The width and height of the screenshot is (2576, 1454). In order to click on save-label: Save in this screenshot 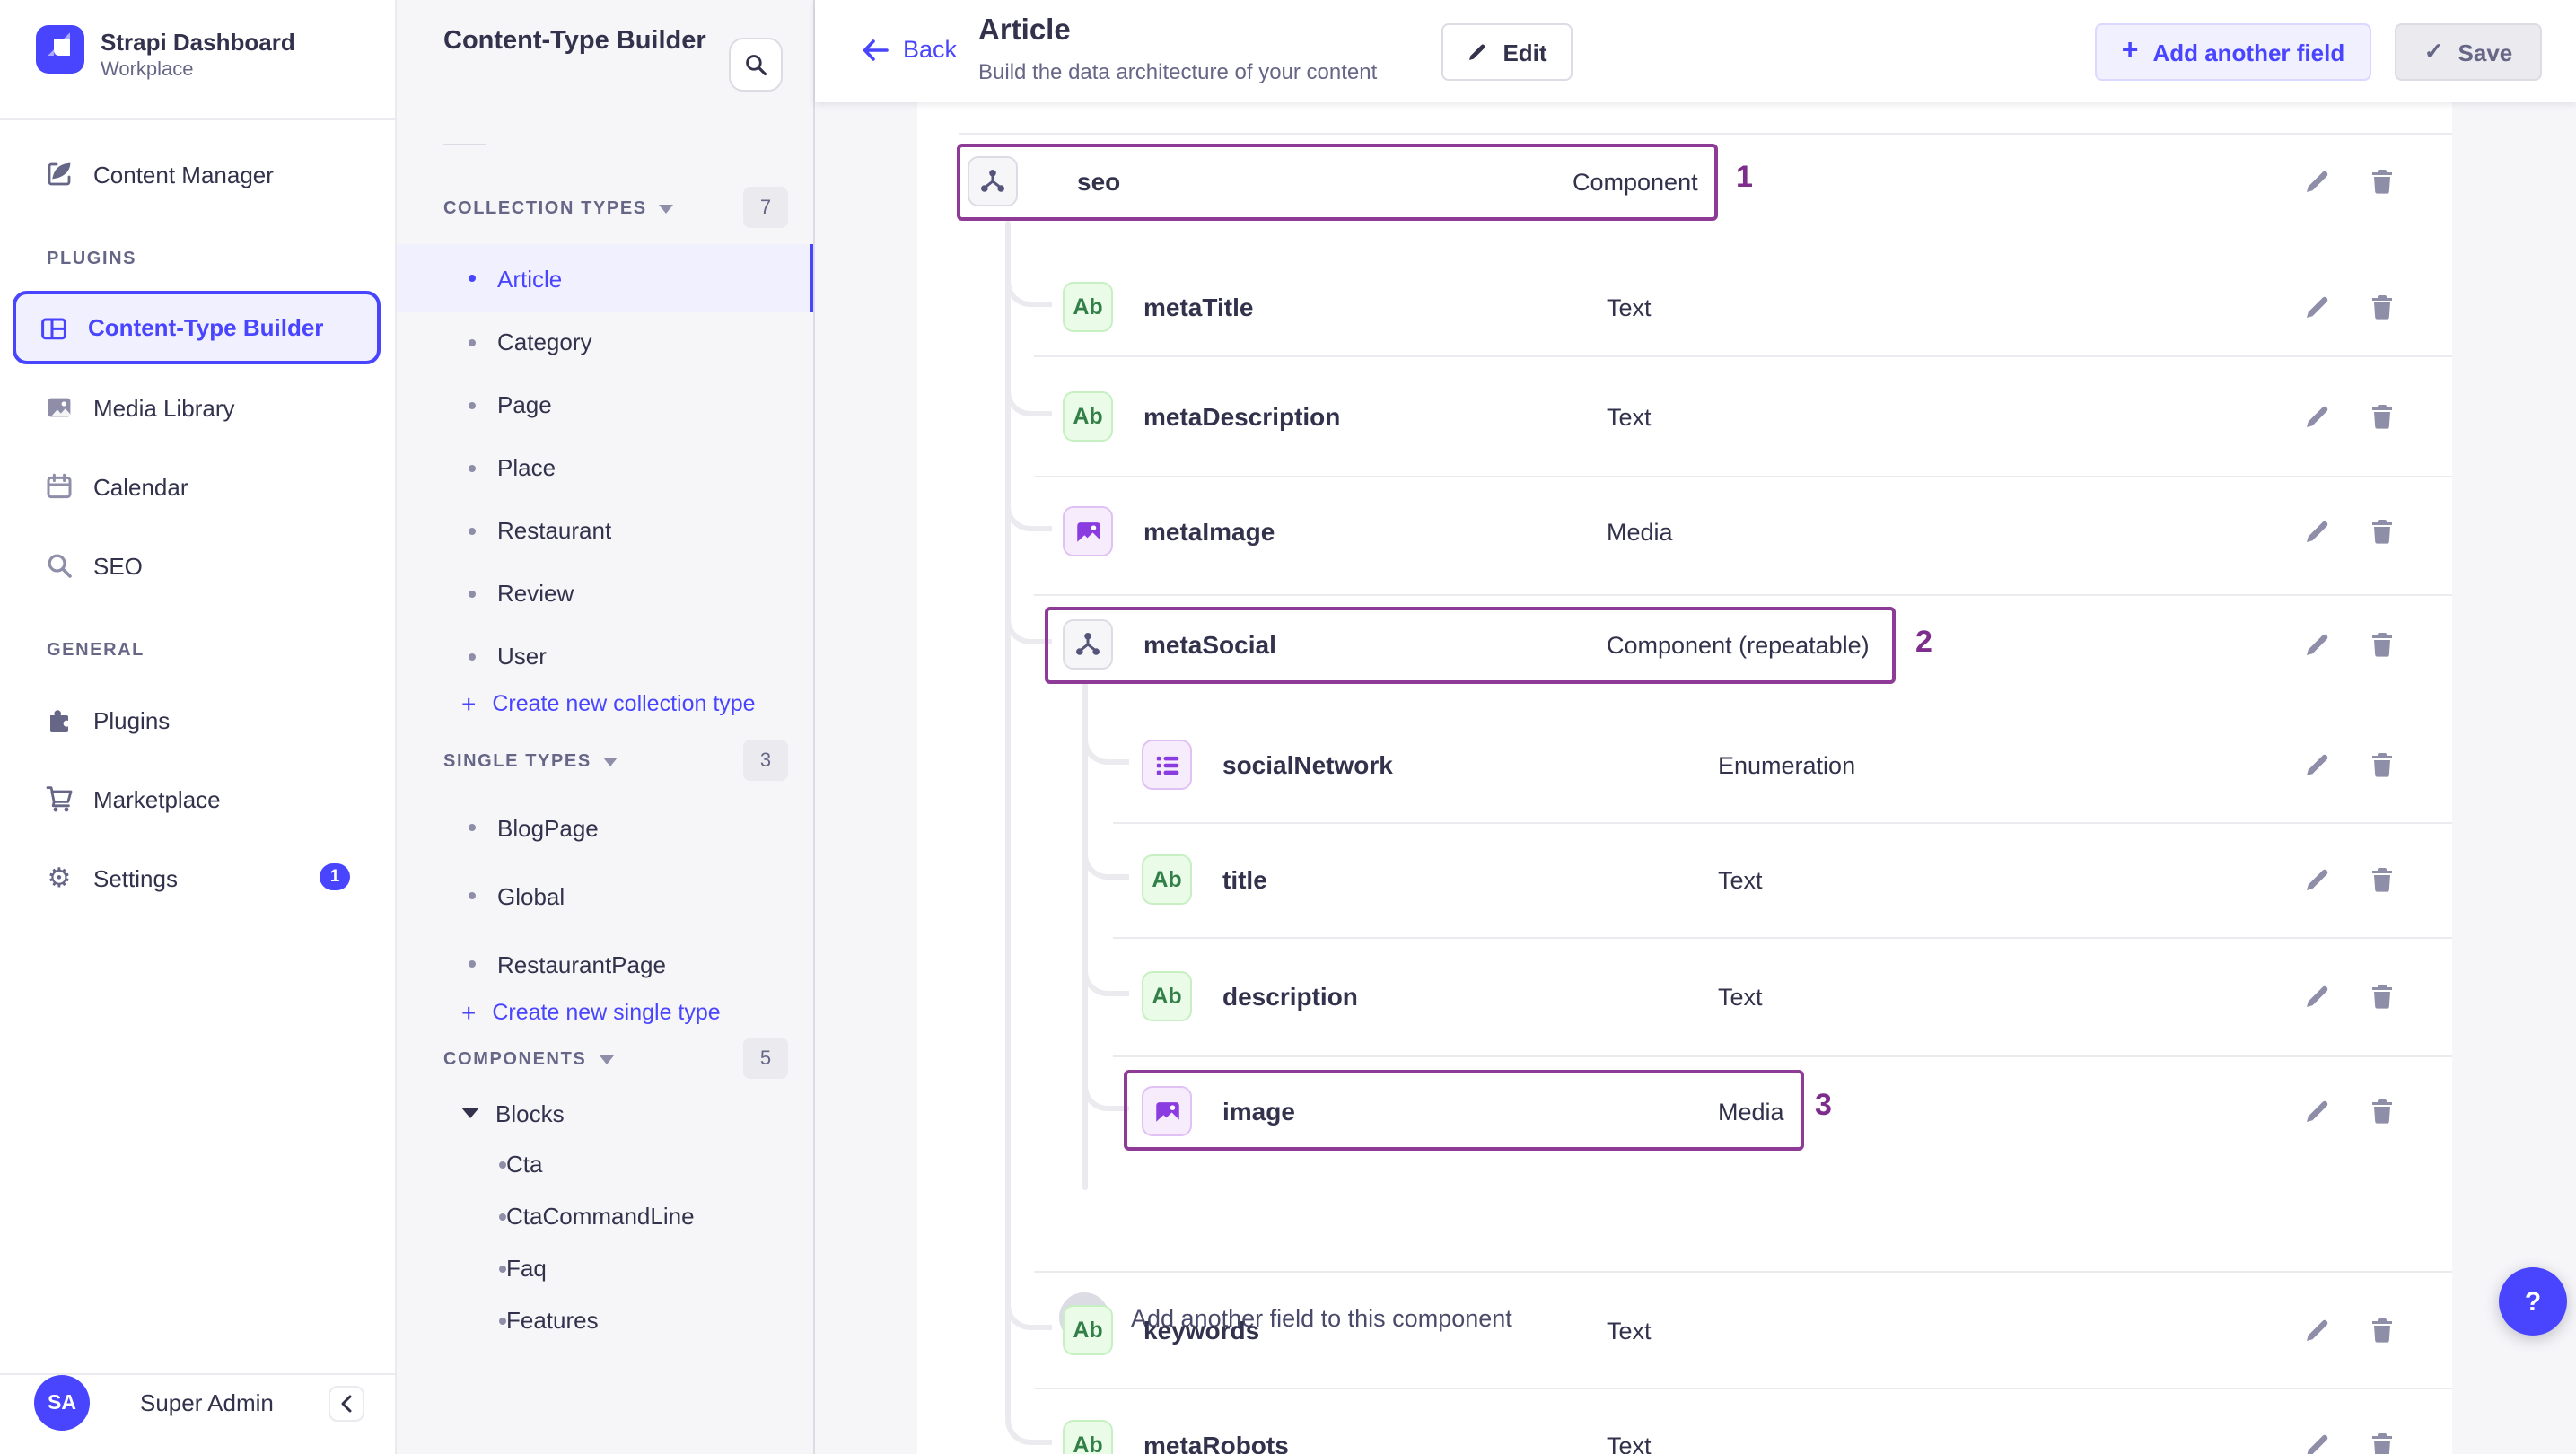, I will do `click(2485, 52)`.